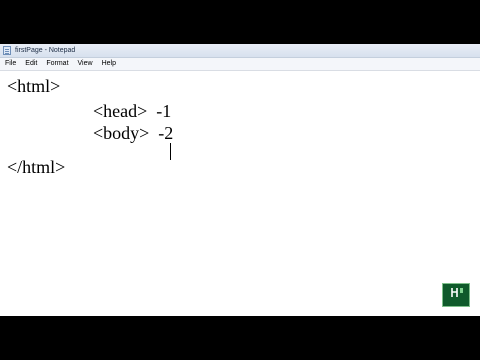 This screenshot has height=360, width=480. I want to click on editor-line-5: </html>, so click(36, 167).